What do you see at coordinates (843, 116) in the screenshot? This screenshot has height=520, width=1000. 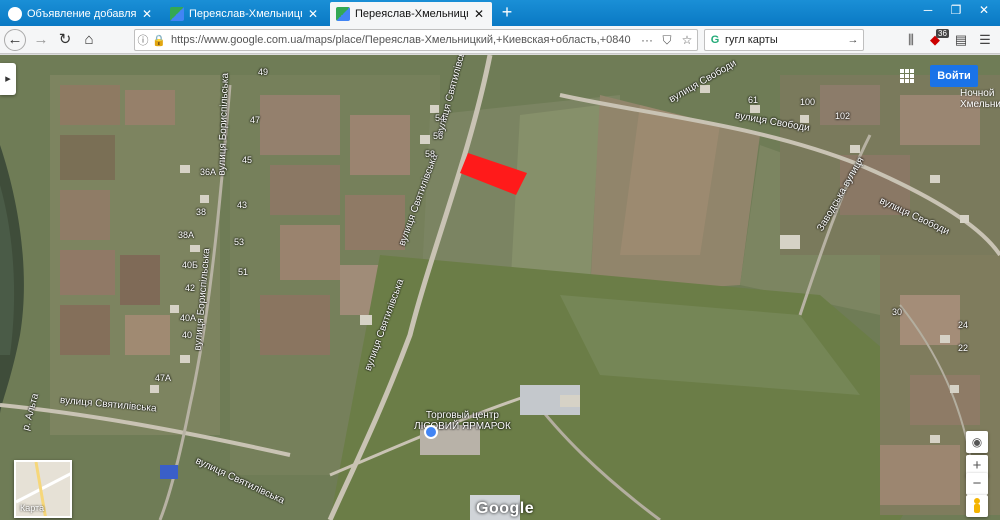 I see `house-number: 102` at bounding box center [843, 116].